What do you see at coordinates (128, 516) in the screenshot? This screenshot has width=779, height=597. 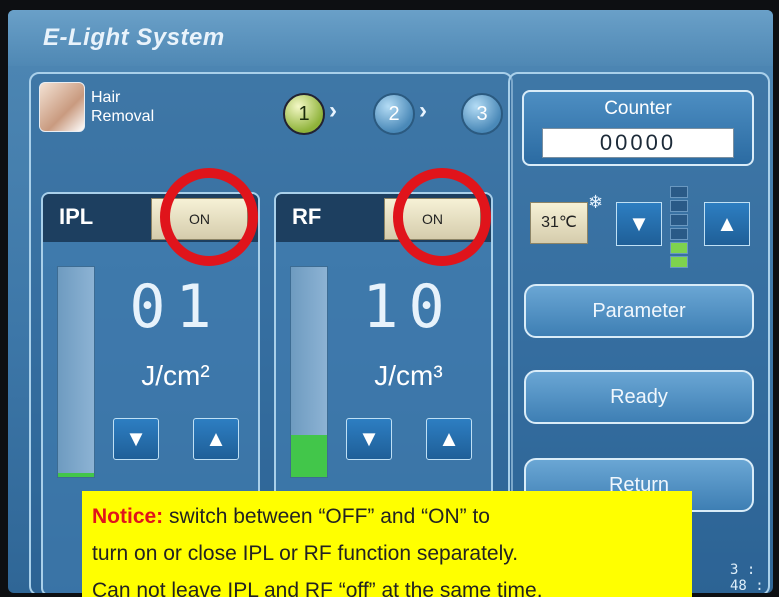 I see `notice-heading: Notice:` at bounding box center [128, 516].